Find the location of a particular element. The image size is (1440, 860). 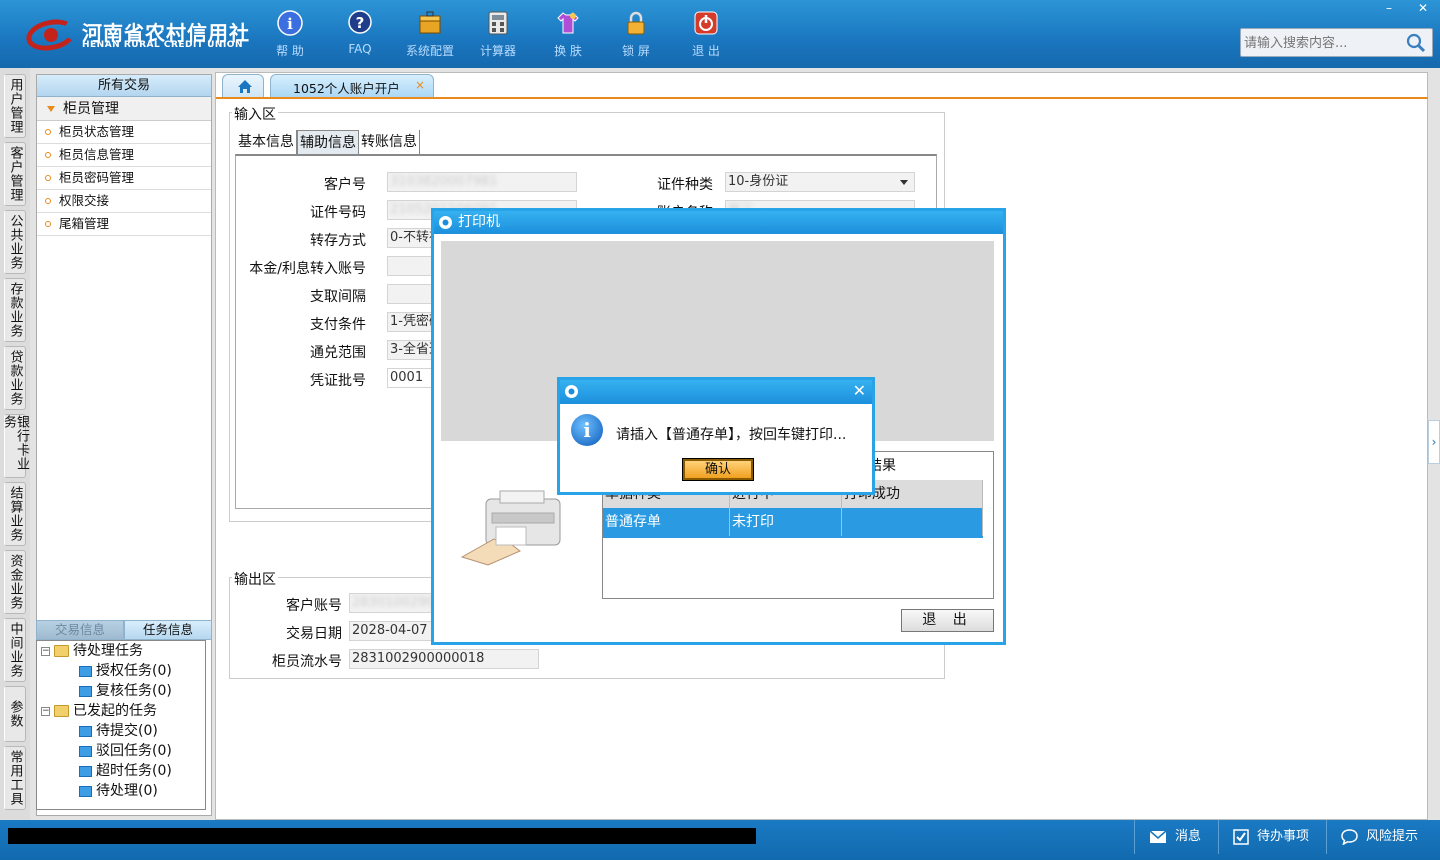

tree-label: 已发起的任务 is located at coordinates (115, 711).